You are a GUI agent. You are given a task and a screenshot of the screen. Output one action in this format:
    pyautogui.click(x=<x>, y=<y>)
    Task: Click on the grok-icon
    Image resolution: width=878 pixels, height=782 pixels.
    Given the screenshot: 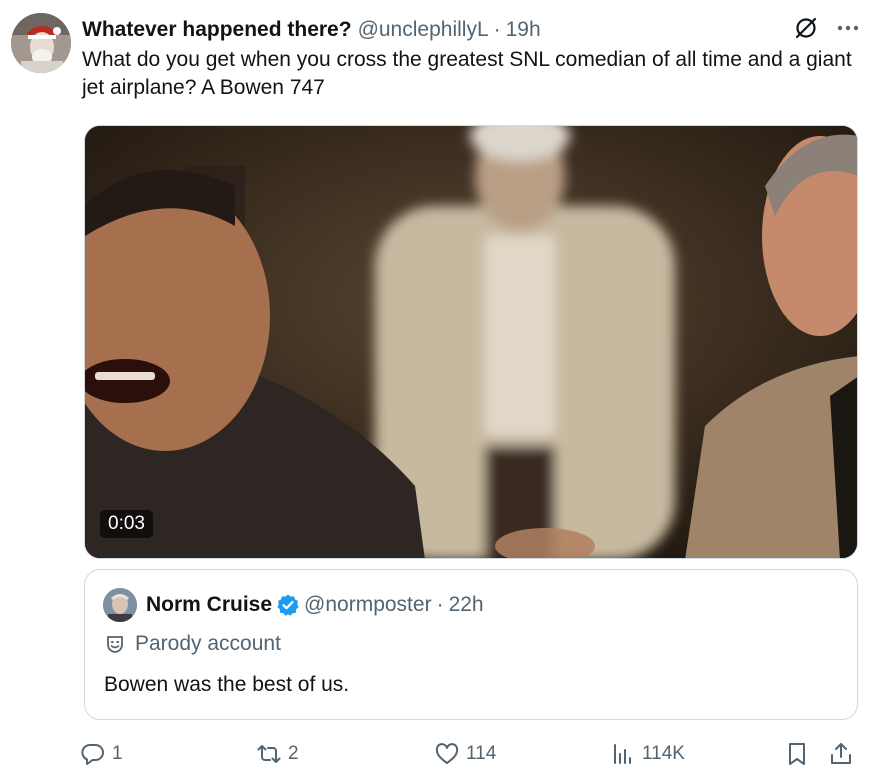 What is the action you would take?
    pyautogui.click(x=806, y=28)
    